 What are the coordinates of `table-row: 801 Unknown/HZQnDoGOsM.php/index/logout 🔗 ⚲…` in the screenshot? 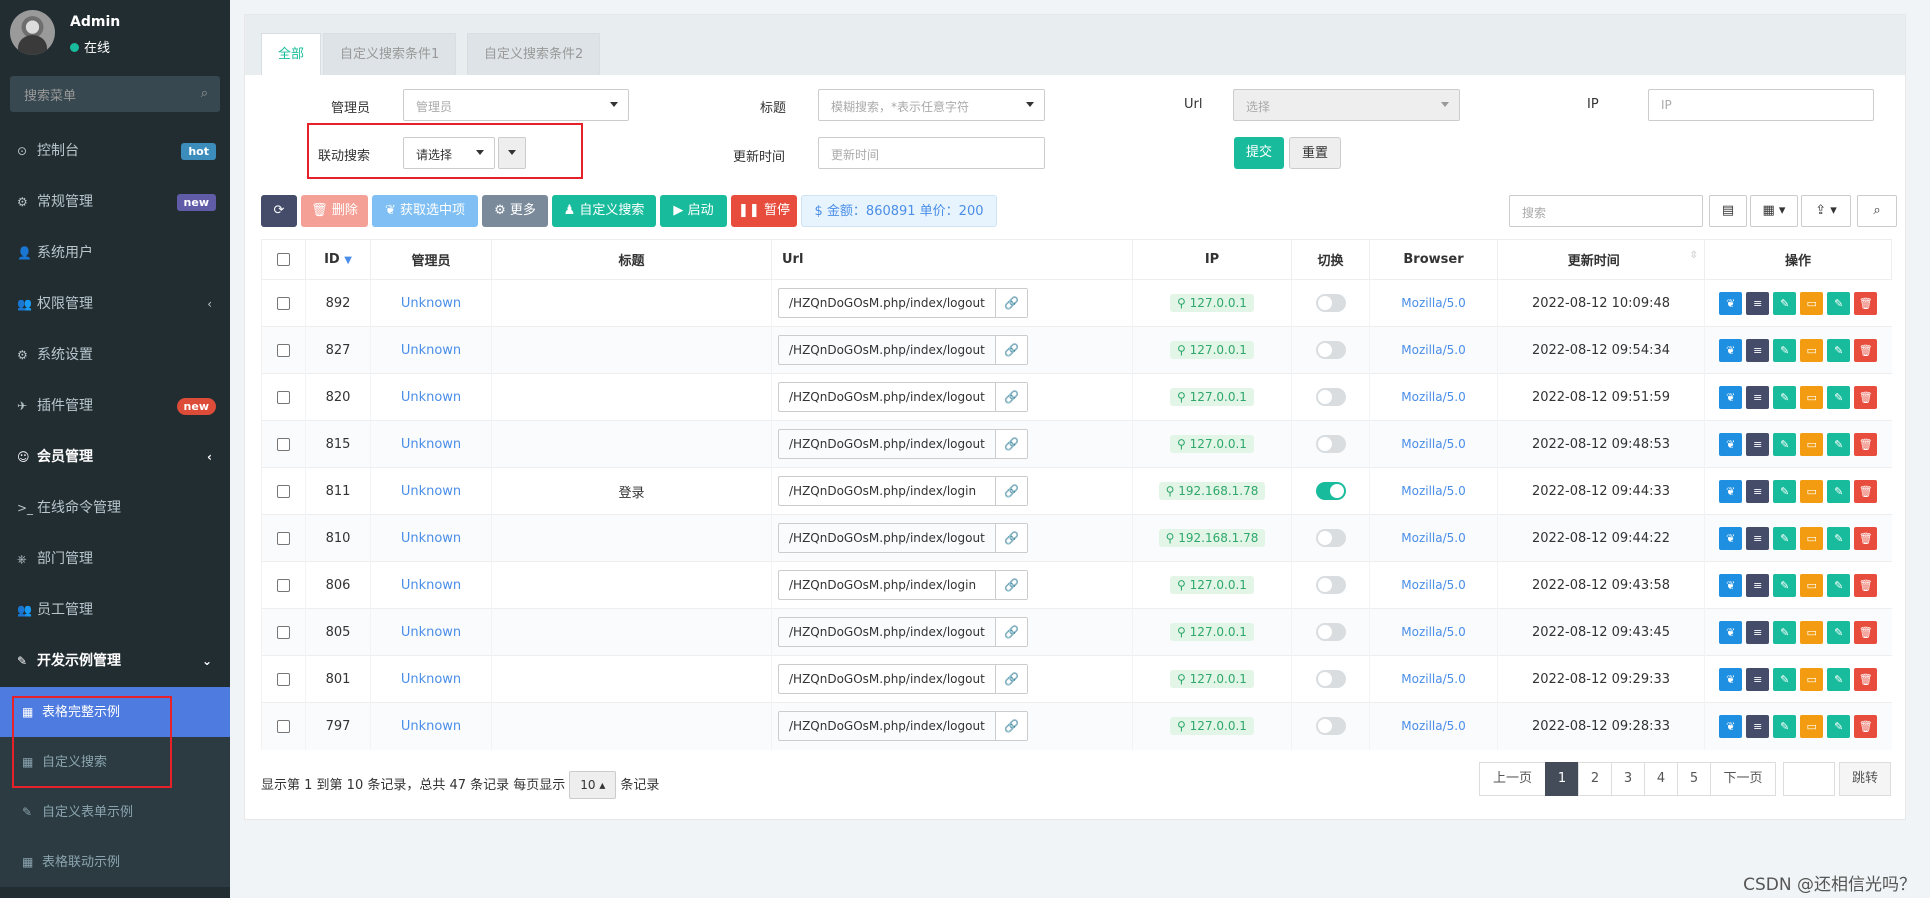 It's located at (1076, 679).